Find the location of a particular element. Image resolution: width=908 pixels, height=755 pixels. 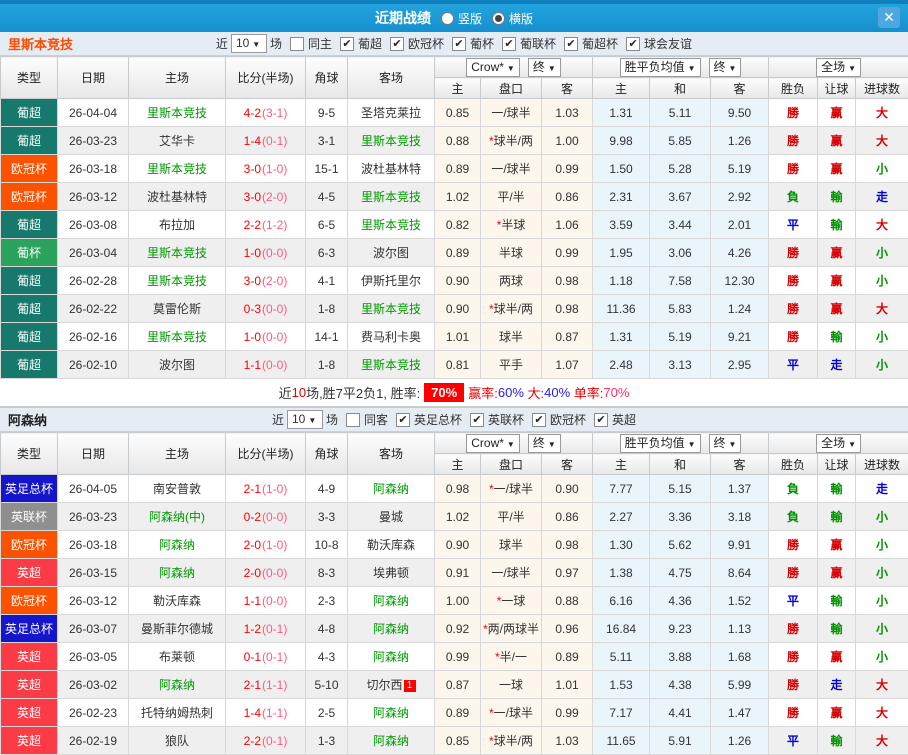

handicap-away-odds: 0.98 is located at coordinates (567, 280).